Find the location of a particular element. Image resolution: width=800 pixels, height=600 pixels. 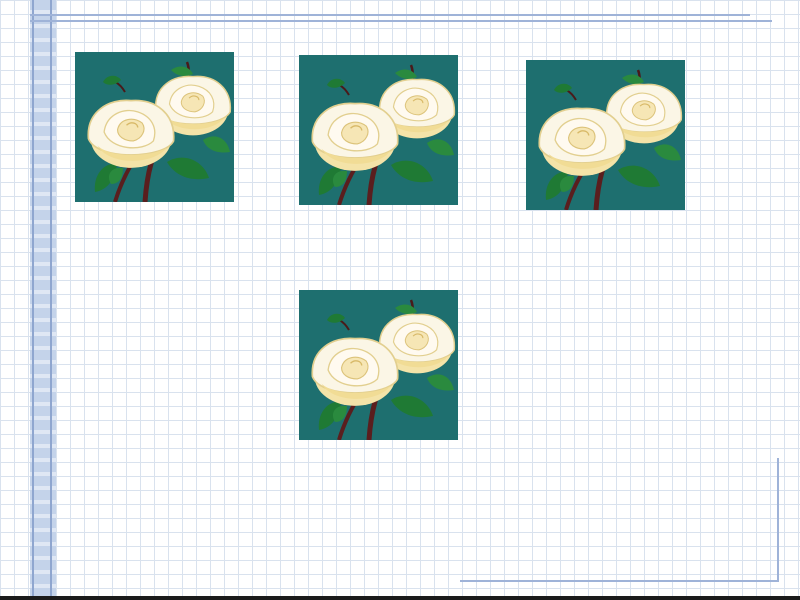

bottom-edge-strip is located at coordinates (400, 598).